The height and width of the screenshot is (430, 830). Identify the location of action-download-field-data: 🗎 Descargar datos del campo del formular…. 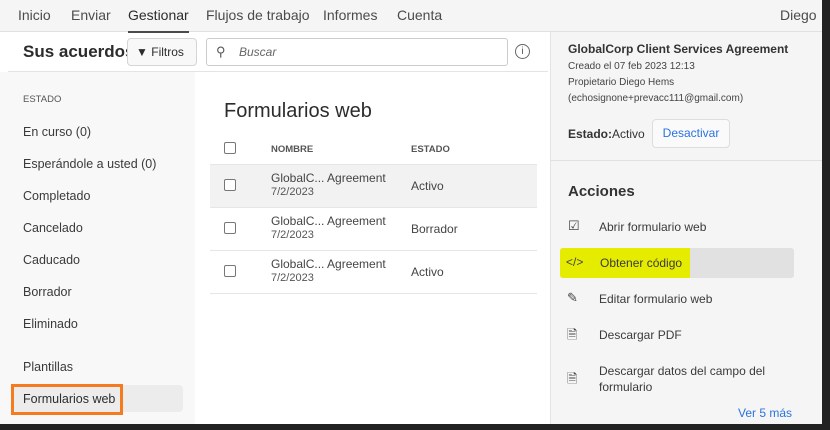
(686, 379).